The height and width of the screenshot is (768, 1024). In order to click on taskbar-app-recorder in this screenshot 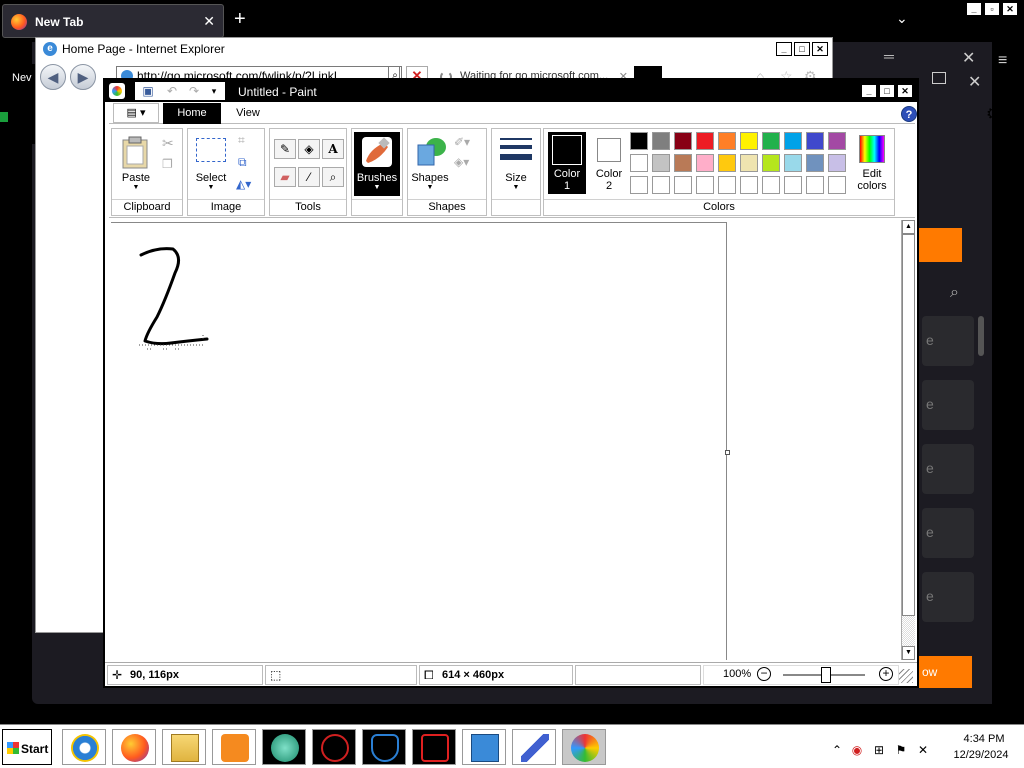, I will do `click(434, 747)`.